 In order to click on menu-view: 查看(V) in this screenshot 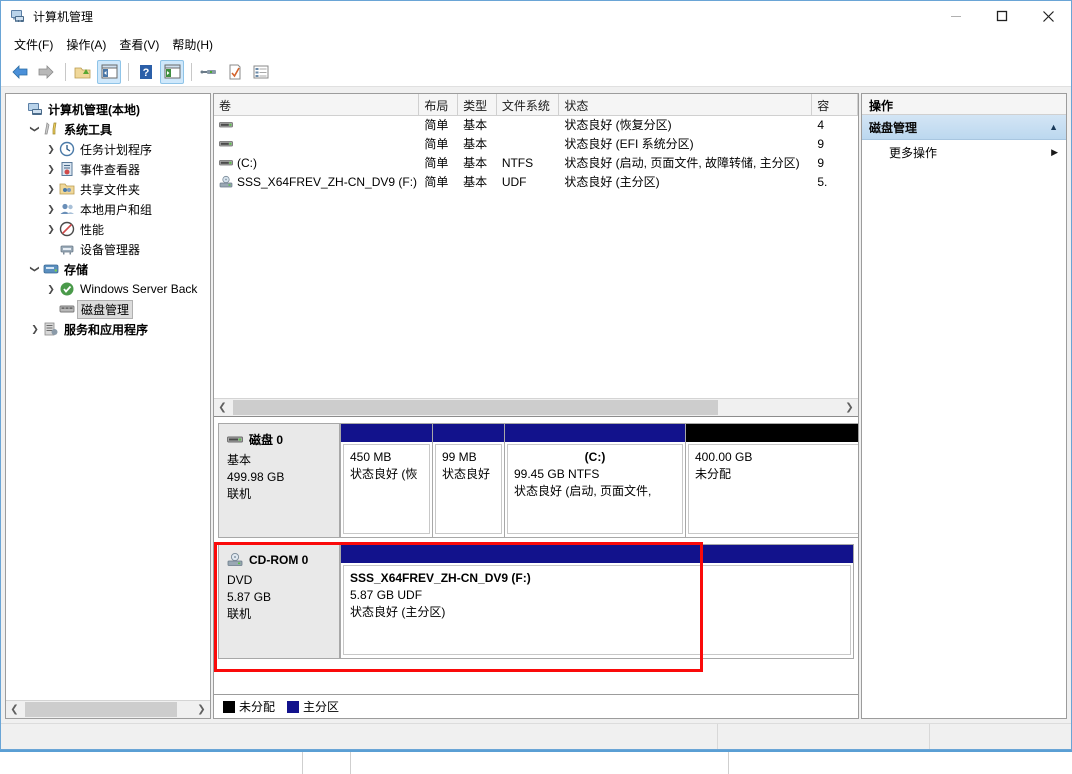, I will do `click(141, 44)`.